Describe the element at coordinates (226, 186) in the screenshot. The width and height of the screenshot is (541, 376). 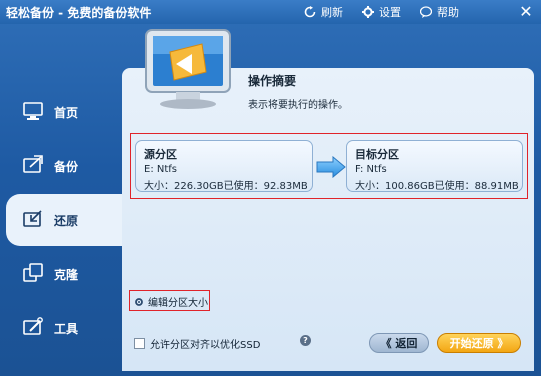
I see `source-partition-size: 大小：226.30GB已使用：92.83MB` at that location.